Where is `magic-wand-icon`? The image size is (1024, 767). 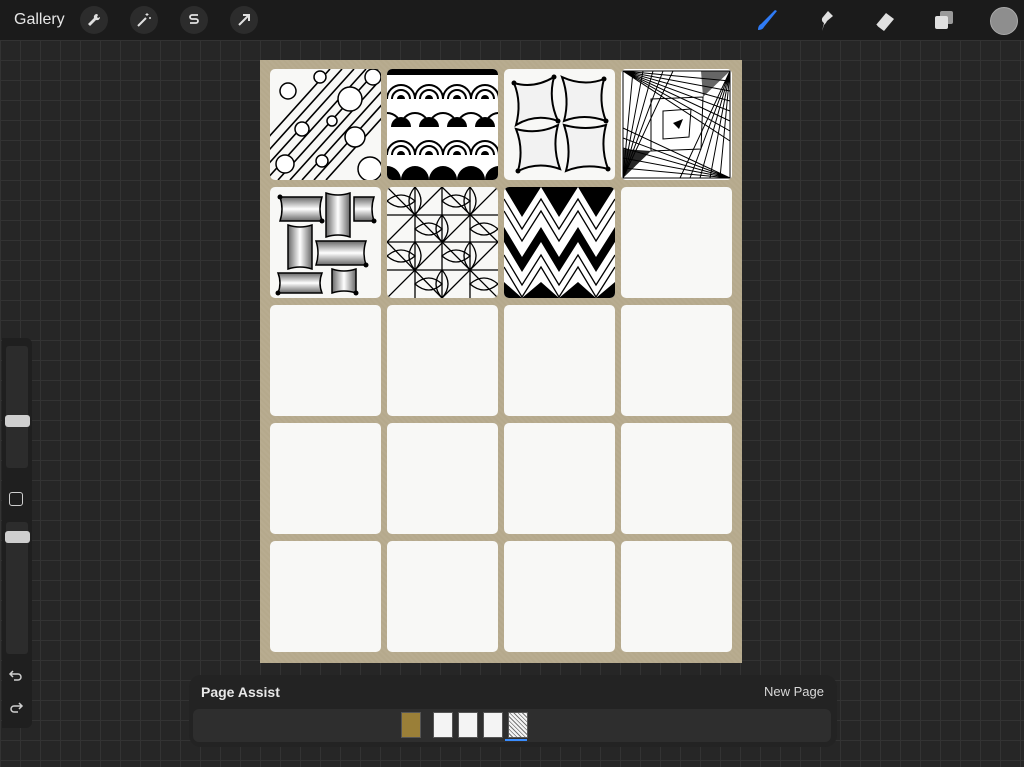
magic-wand-icon is located at coordinates (144, 20).